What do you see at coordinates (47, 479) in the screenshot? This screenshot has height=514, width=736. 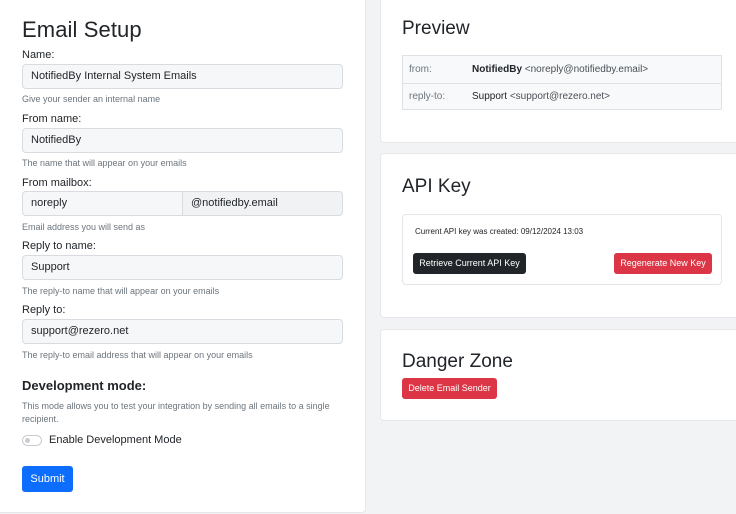 I see `submit-button: Submit` at bounding box center [47, 479].